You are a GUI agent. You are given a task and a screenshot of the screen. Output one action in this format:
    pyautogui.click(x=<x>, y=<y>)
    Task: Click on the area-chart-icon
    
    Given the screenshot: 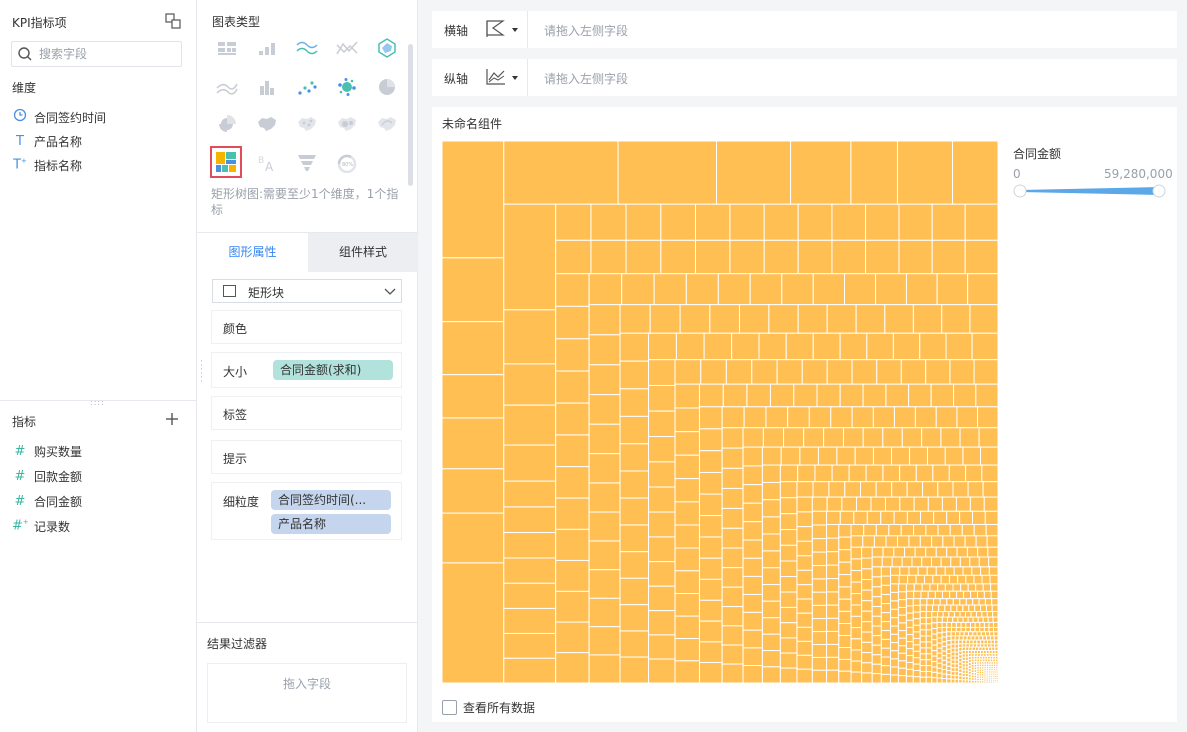 What is the action you would take?
    pyautogui.click(x=227, y=87)
    